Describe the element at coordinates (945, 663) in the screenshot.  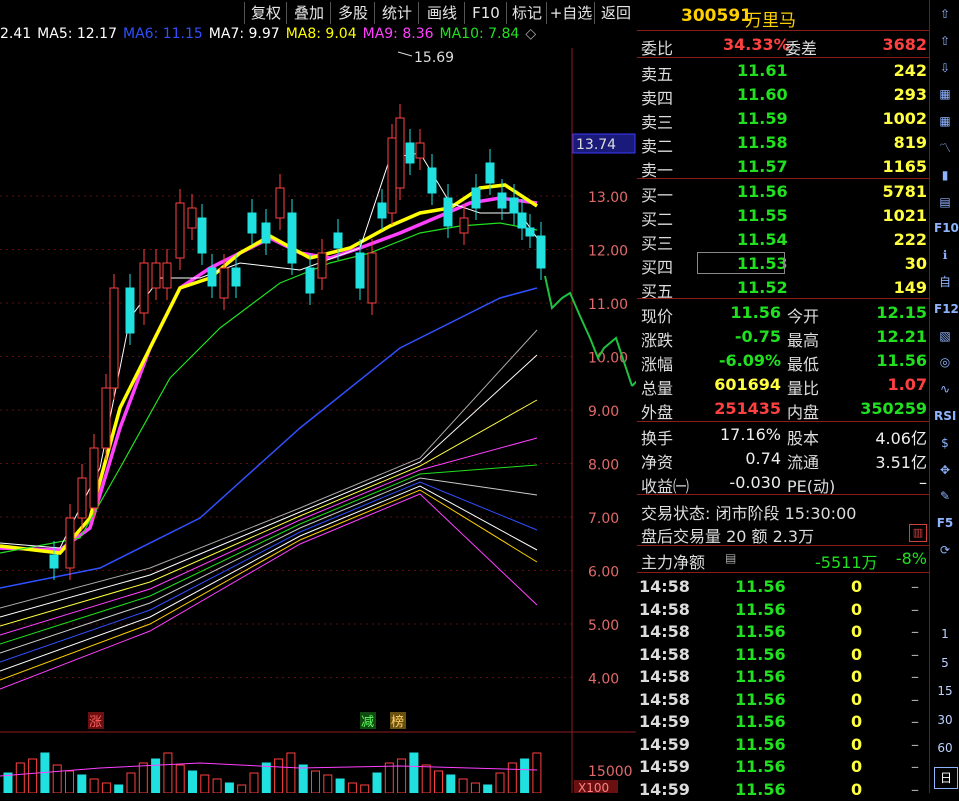
I see `5-icon: 5` at that location.